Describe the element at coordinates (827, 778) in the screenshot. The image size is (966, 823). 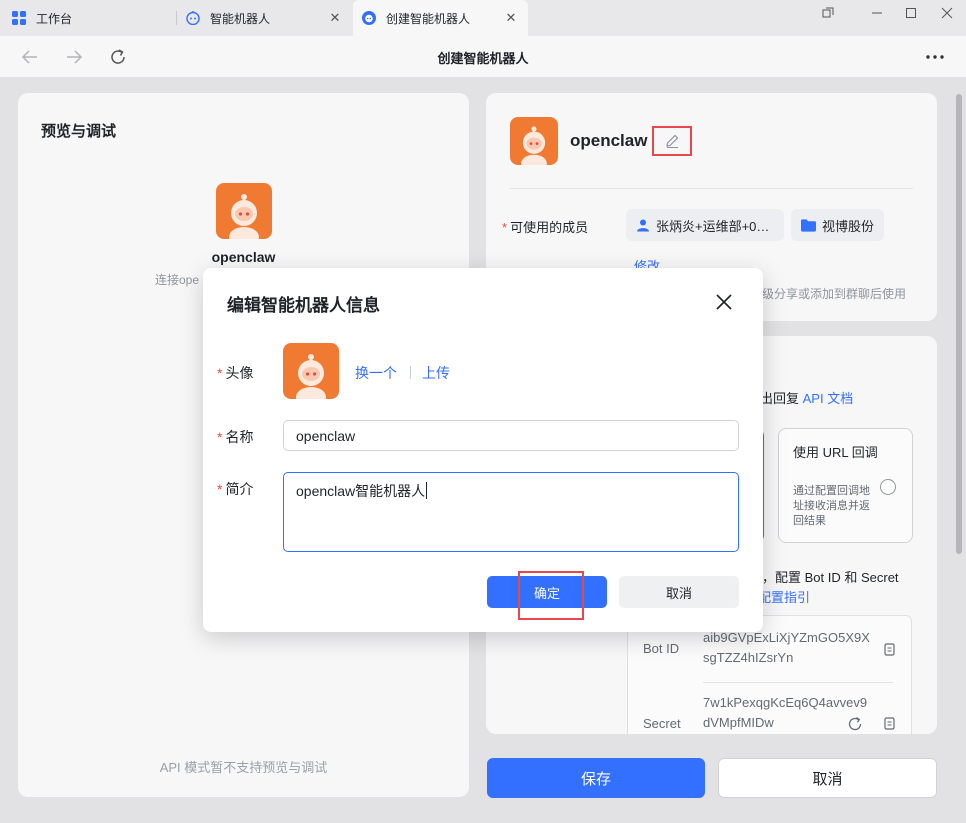
I see `cancel-button: 取消` at that location.